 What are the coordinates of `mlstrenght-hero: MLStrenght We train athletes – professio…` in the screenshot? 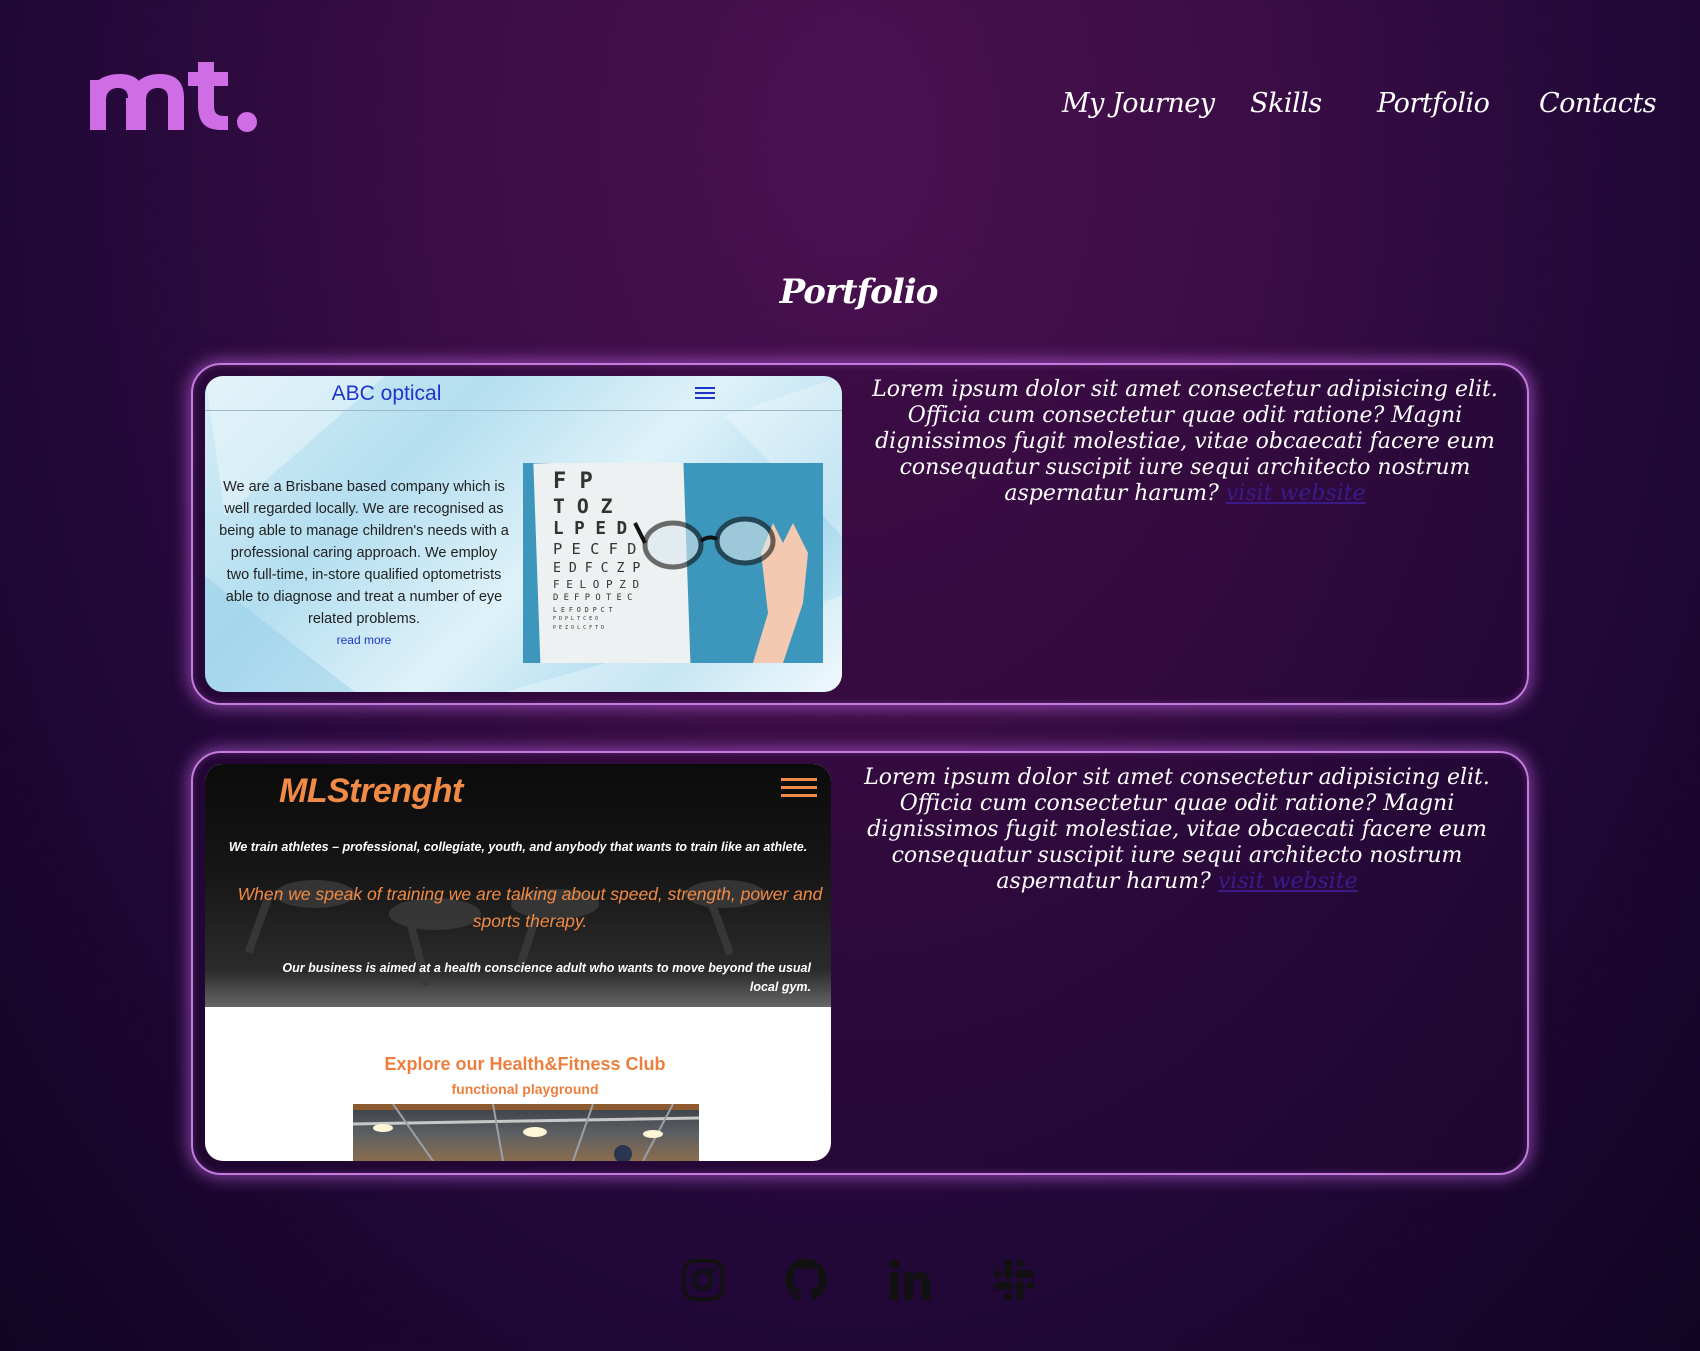 It's located at (518, 885).